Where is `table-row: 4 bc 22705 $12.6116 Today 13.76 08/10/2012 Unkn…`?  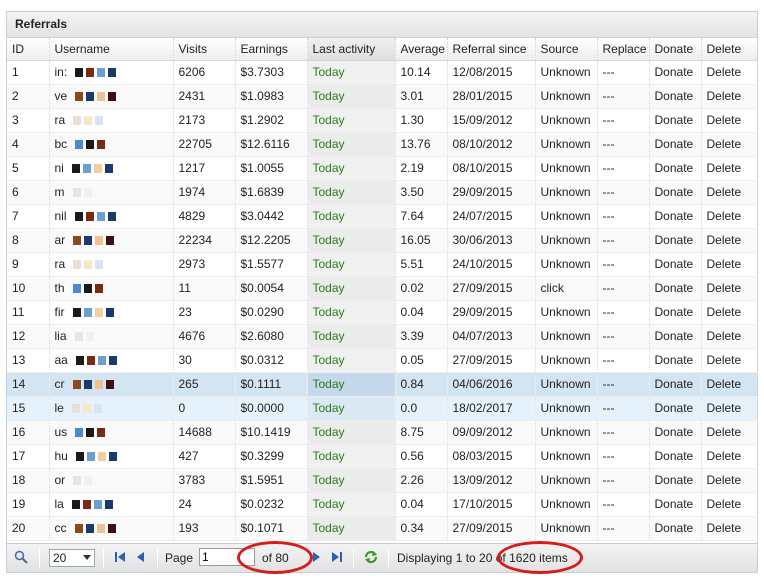
table-row: 4 bc 22705 $12.6116 Today 13.76 08/10/2012 Unkn… is located at coordinates (382, 144).